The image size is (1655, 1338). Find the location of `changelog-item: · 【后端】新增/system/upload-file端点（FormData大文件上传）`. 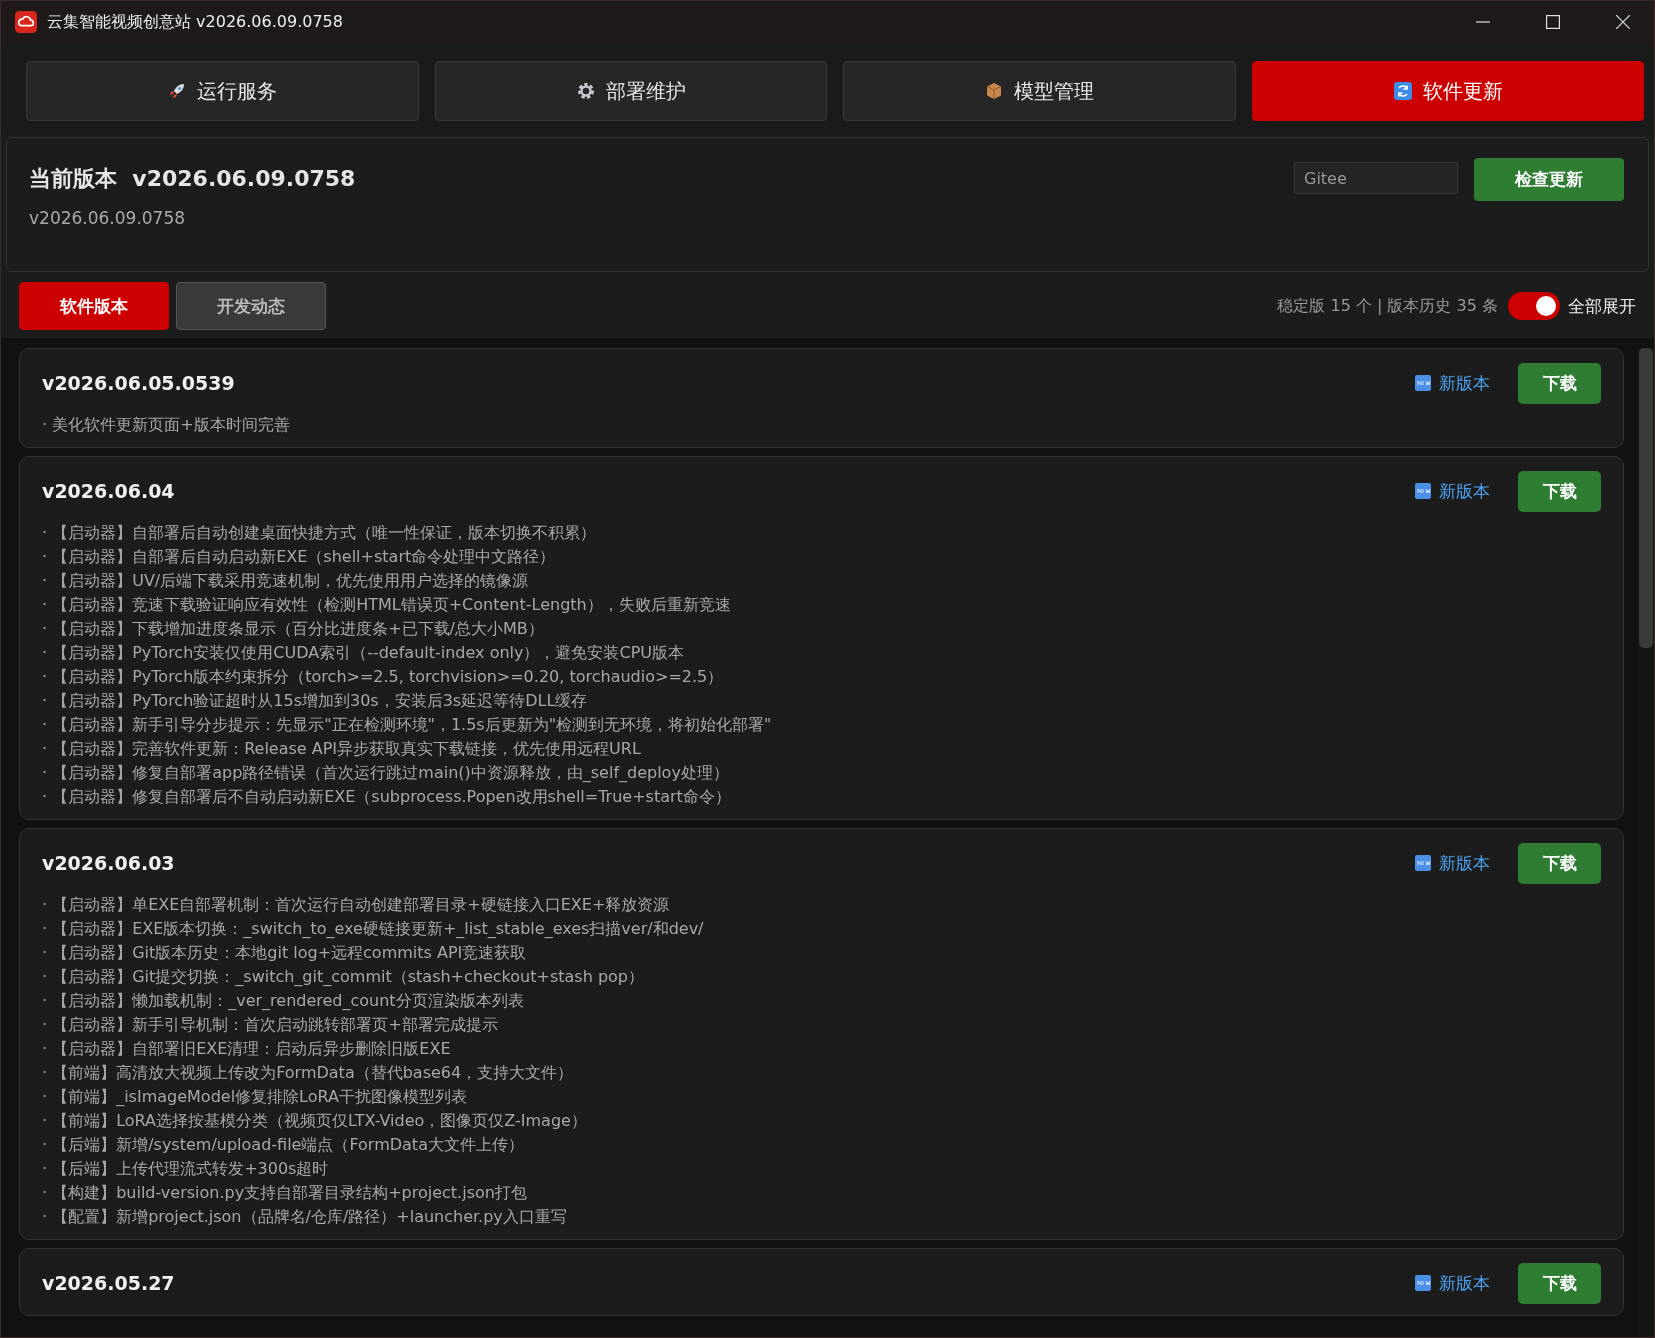

changelog-item: · 【后端】新增/system/upload-file端点（FormData大文件上传） is located at coordinates (283, 1145).